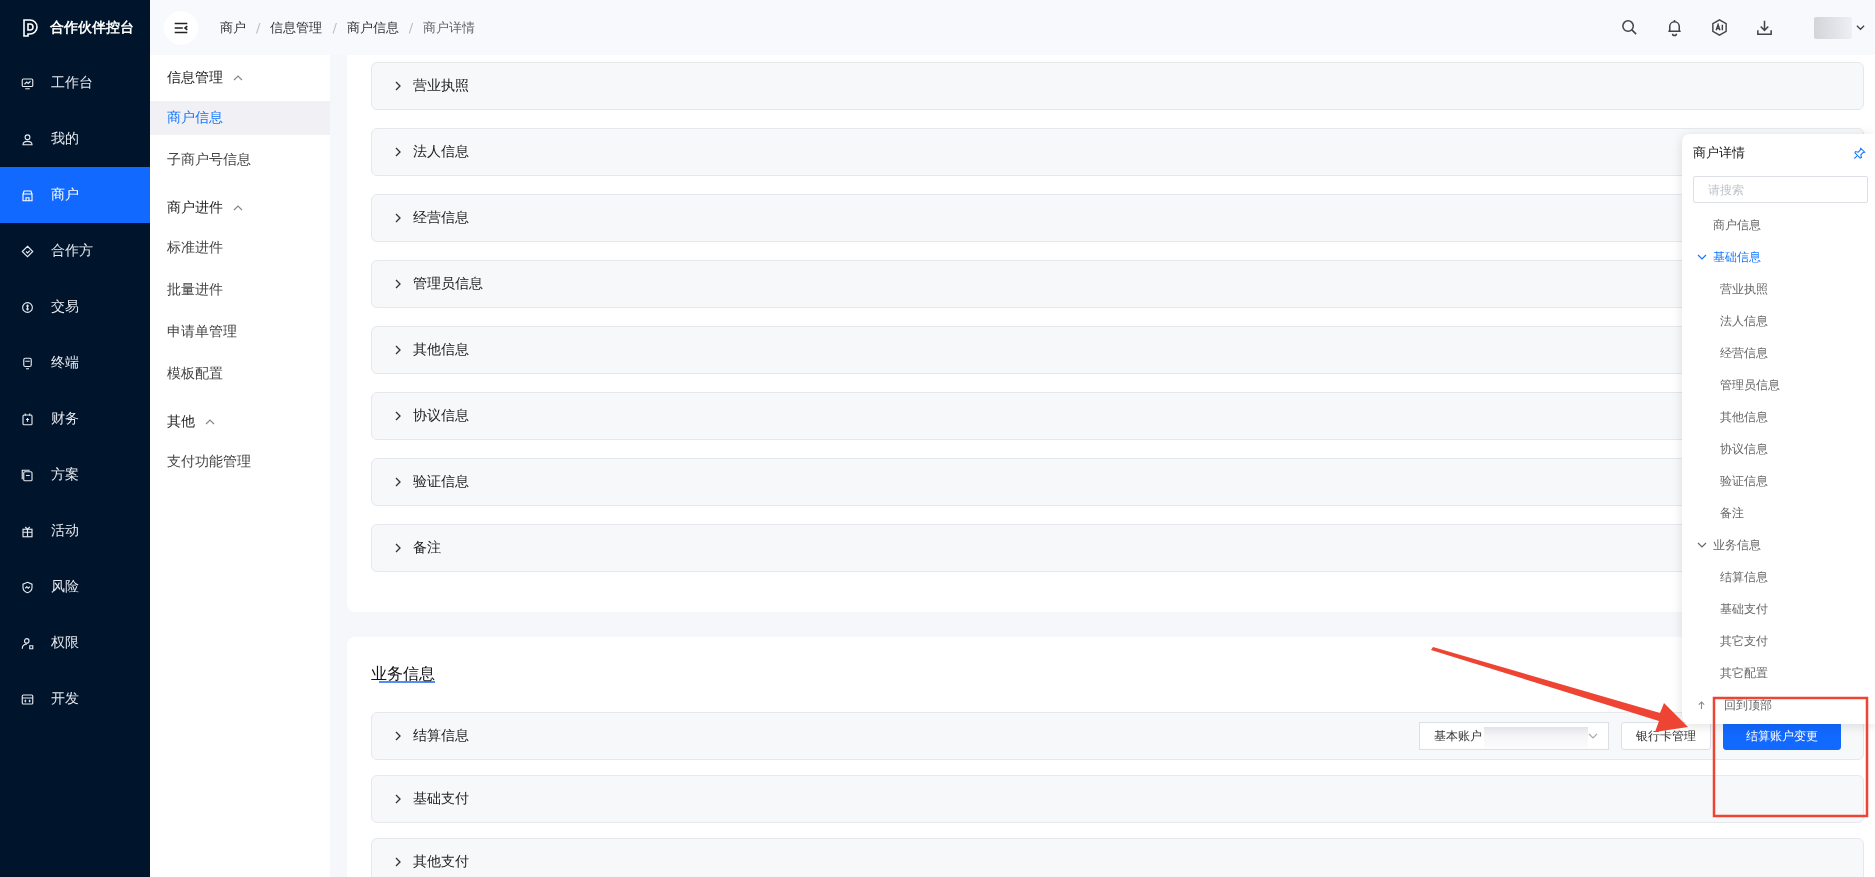 Image resolution: width=1875 pixels, height=877 pixels. I want to click on app-title: 合作伙伴控台, so click(92, 27).